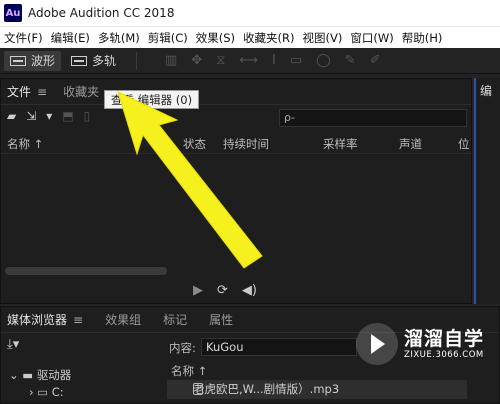  Describe the element at coordinates (220, 60) in the screenshot. I see `razor-tool-icon: ⧖` at that location.